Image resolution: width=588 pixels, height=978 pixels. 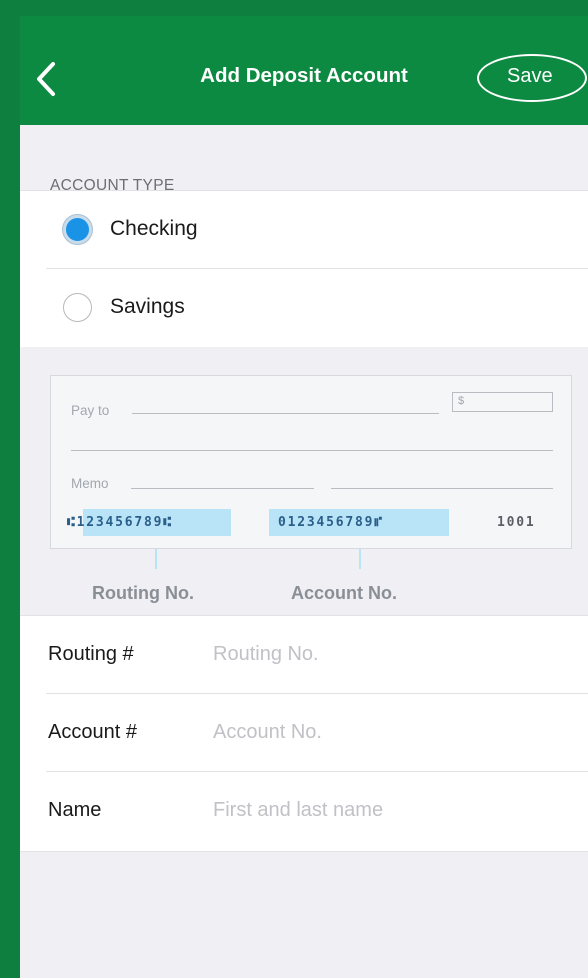 What do you see at coordinates (294, 8) in the screenshot?
I see `device-frame-top` at bounding box center [294, 8].